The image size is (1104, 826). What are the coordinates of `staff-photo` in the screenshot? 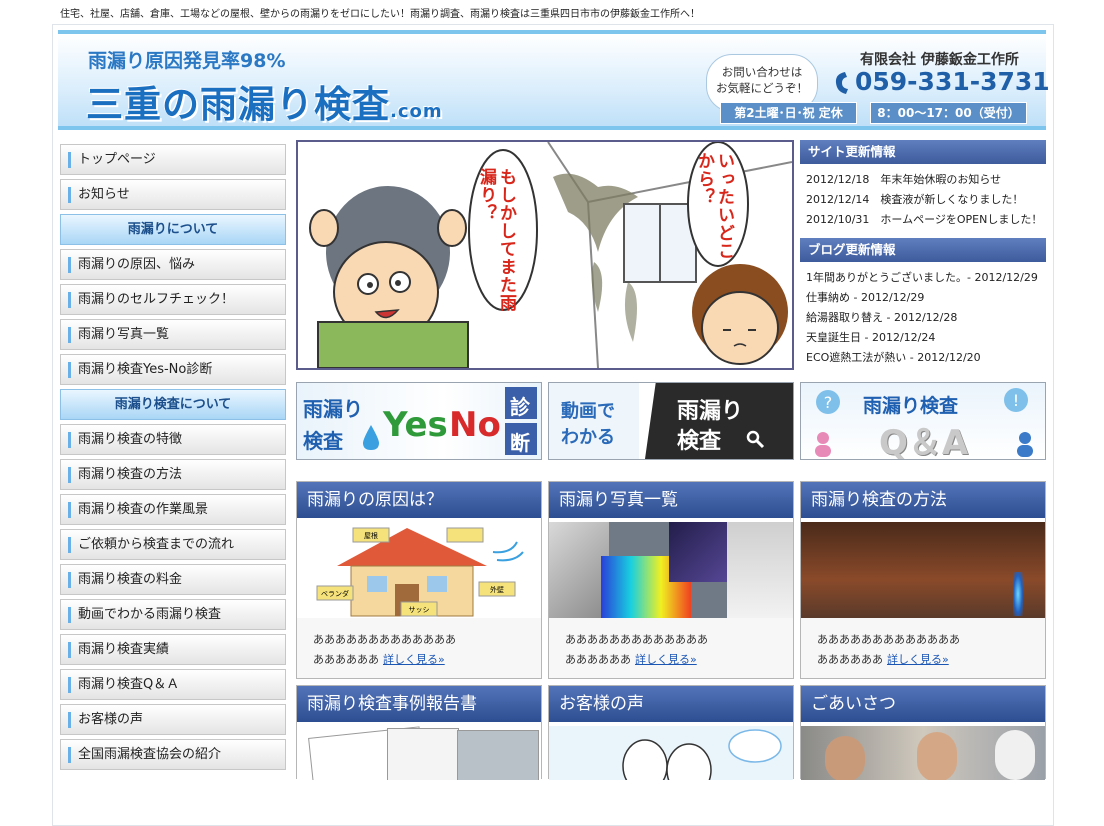 It's located at (923, 753).